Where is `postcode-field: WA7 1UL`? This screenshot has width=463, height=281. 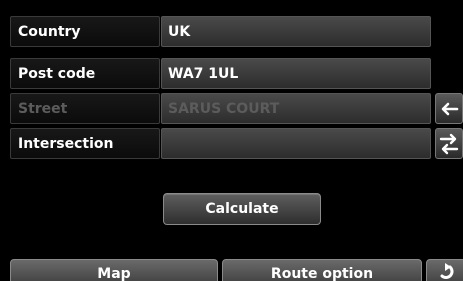 postcode-field: WA7 1UL is located at coordinates (296, 73).